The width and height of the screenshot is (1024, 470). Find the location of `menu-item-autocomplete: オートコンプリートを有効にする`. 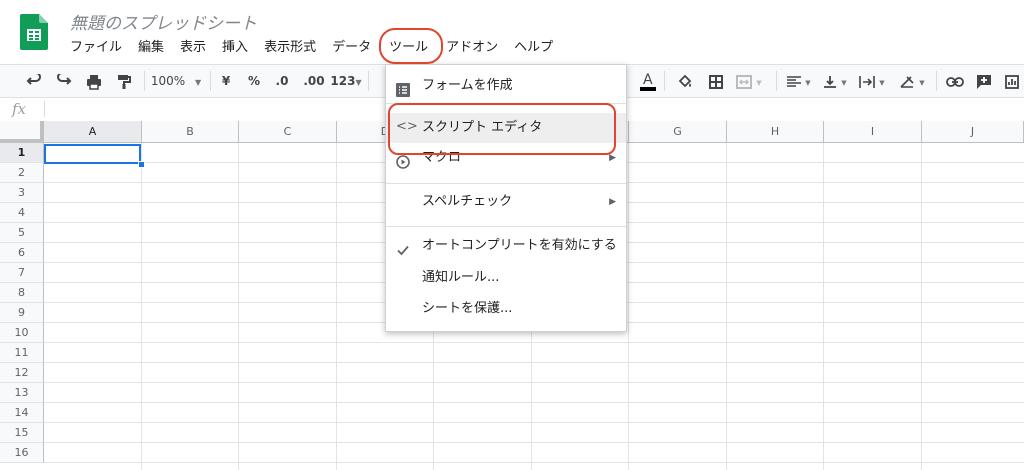

menu-item-autocomplete: オートコンプリートを有効にする is located at coordinates (506, 246).